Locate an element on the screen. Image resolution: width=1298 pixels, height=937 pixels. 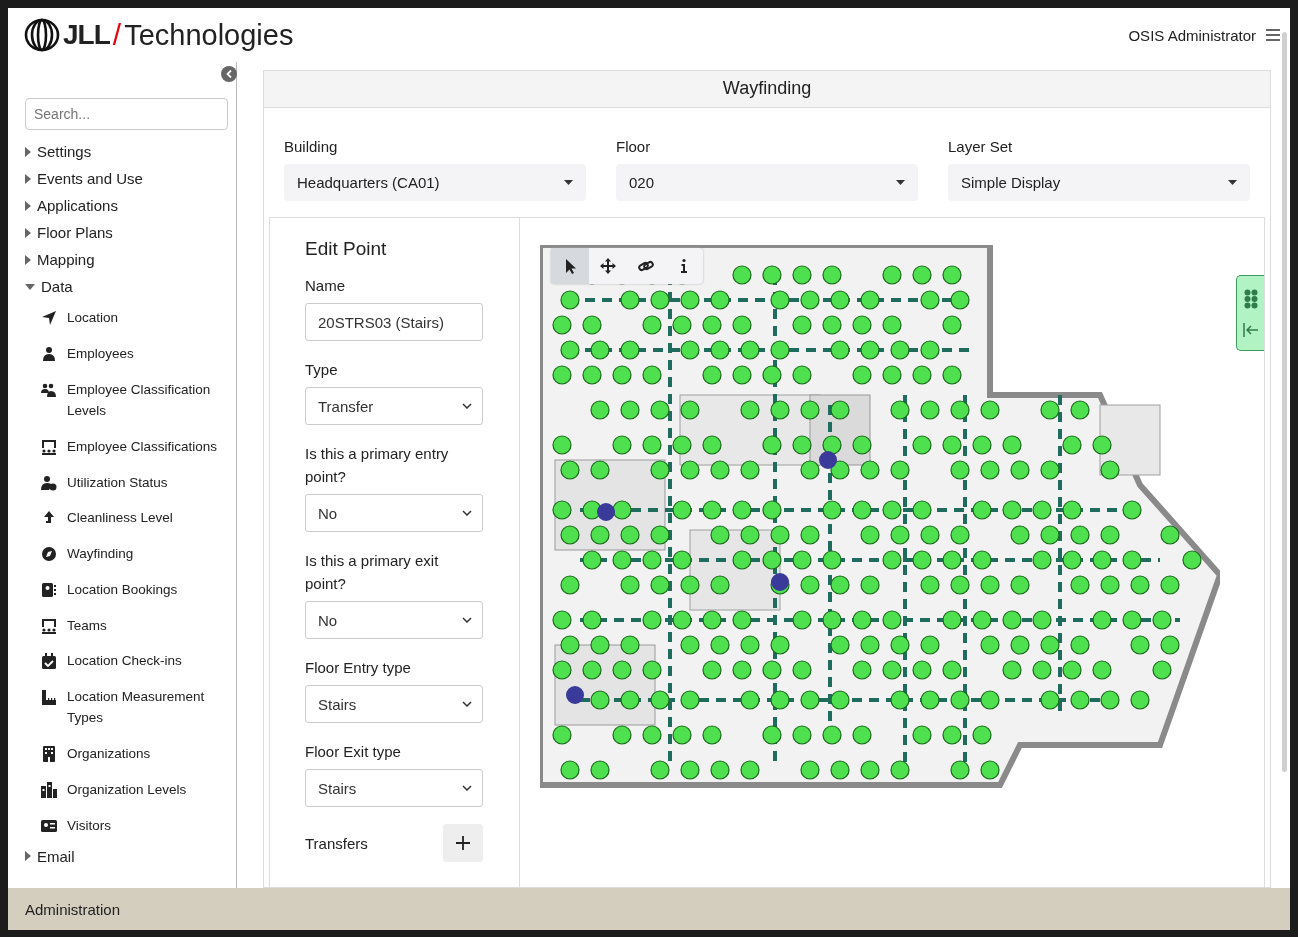
sidebar-item: Data is located at coordinates (126, 286).